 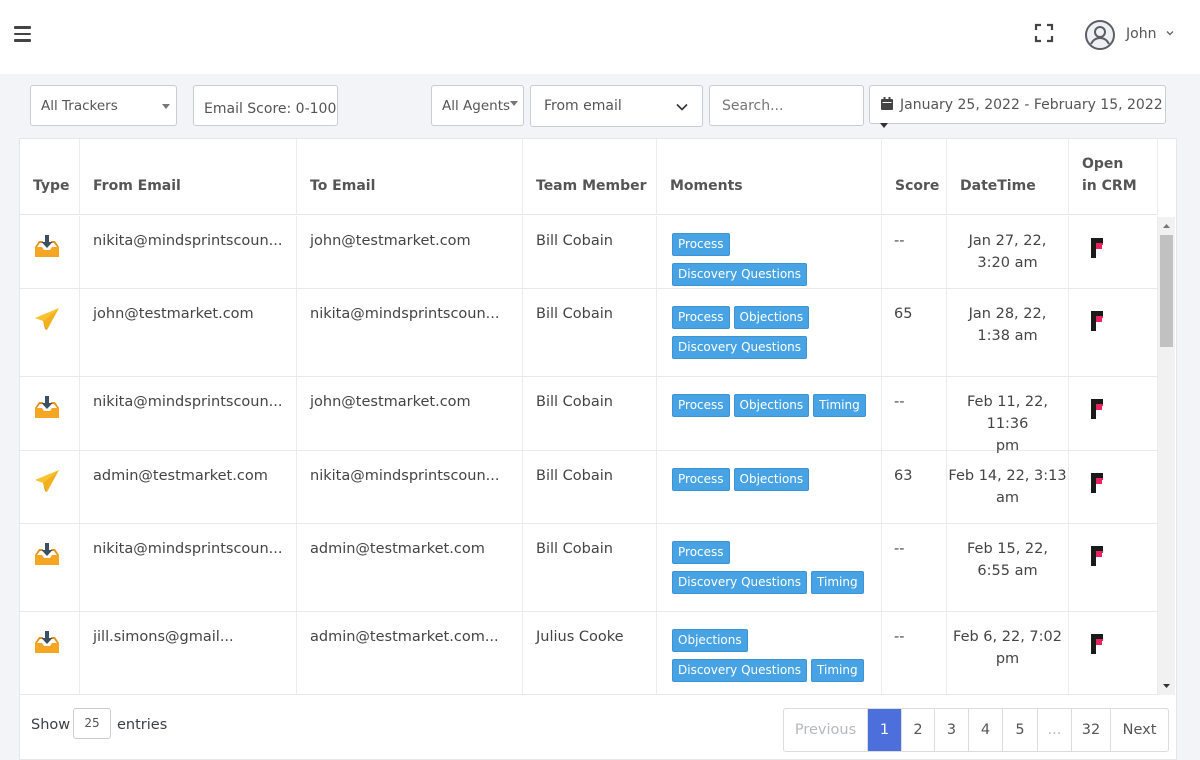 I want to click on cell-datetime: Jan 28, 22, 1:38 am, so click(x=1008, y=332).